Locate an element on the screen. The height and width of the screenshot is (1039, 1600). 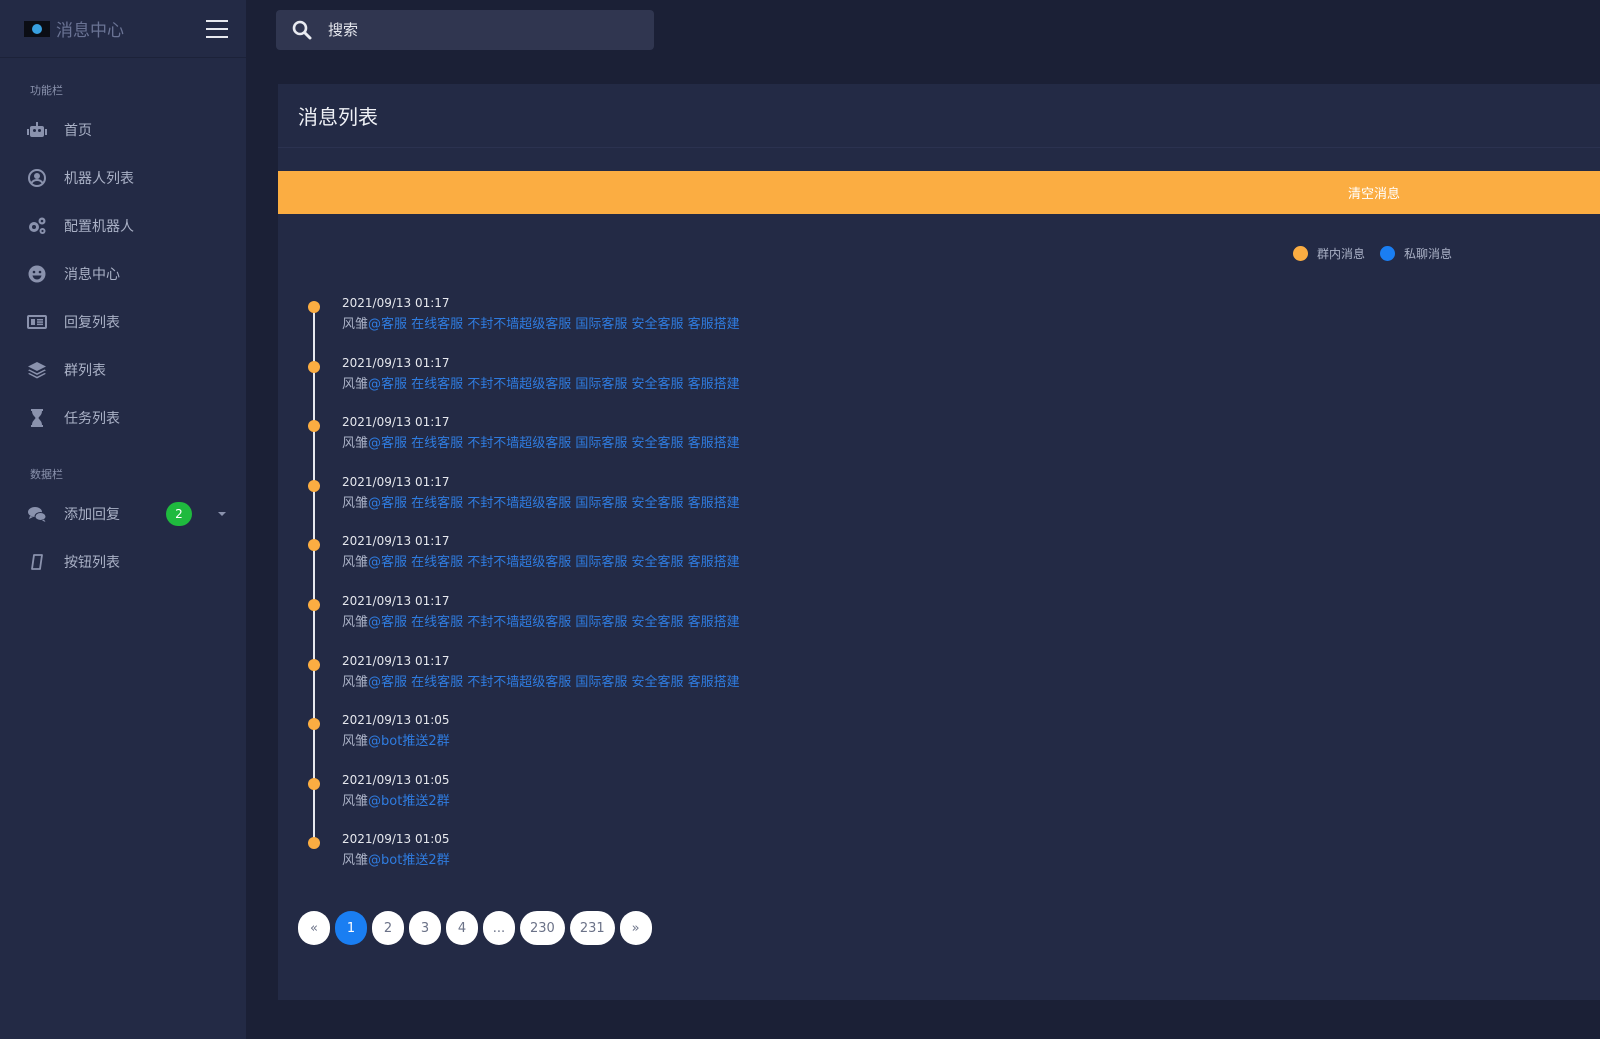
search-box is located at coordinates (465, 30).